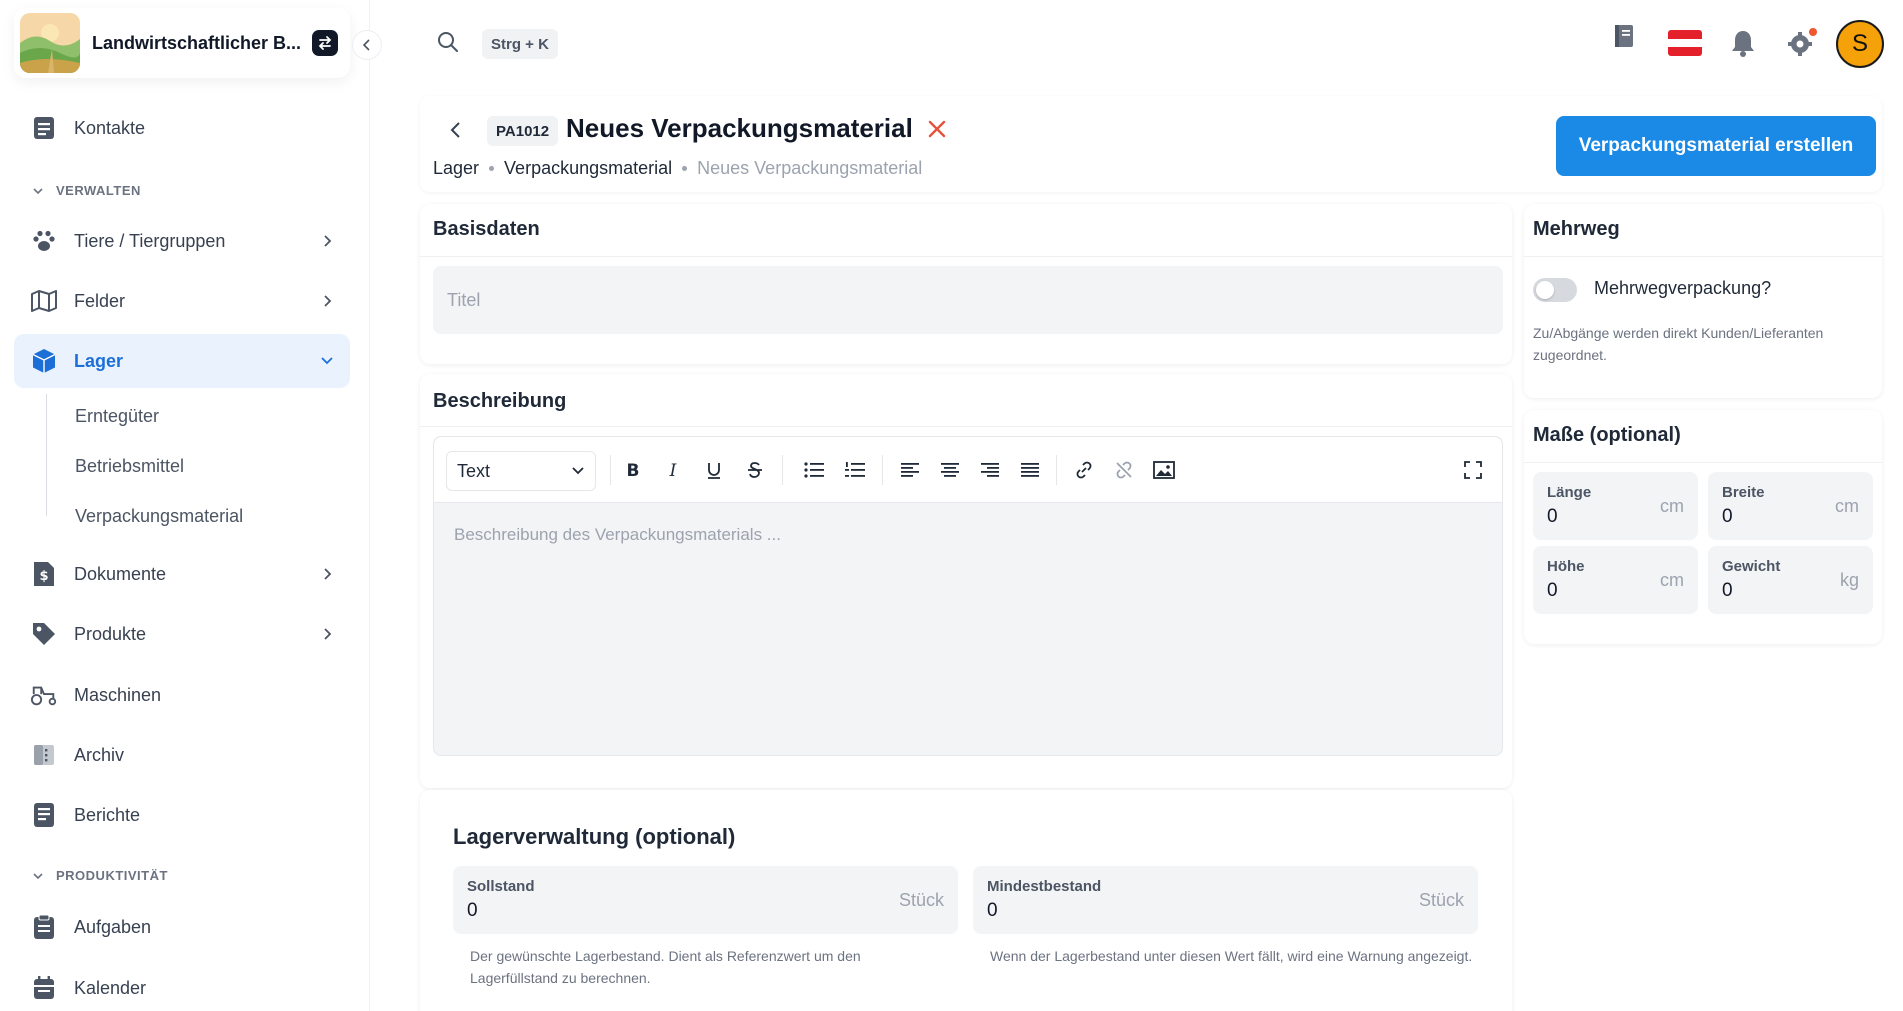  What do you see at coordinates (44, 815) in the screenshot?
I see `report-icon` at bounding box center [44, 815].